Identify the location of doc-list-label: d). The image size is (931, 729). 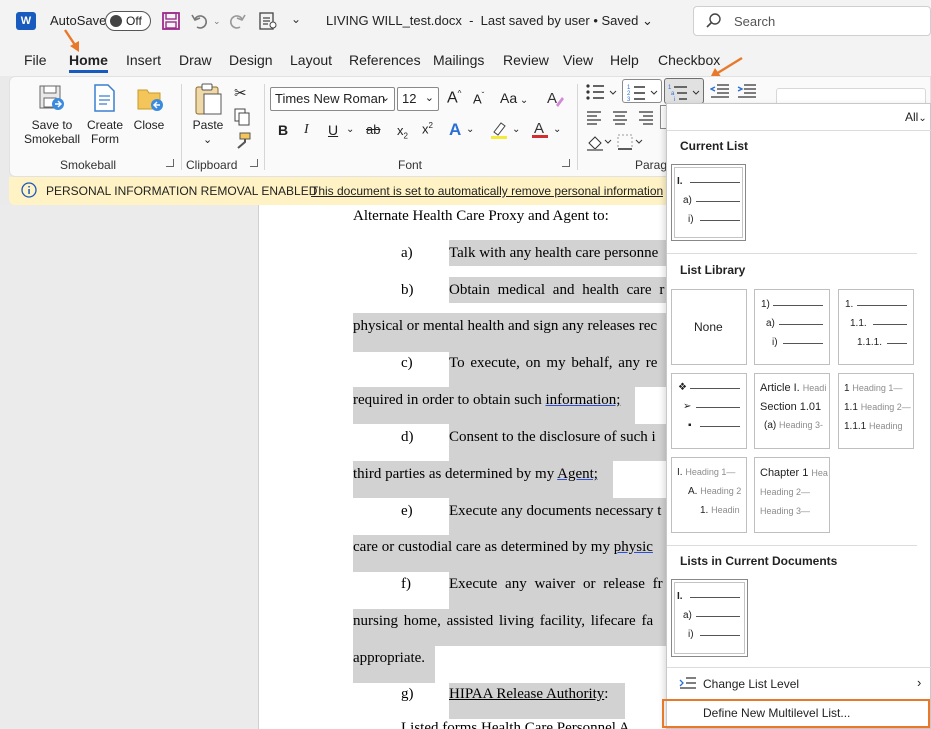
(407, 437).